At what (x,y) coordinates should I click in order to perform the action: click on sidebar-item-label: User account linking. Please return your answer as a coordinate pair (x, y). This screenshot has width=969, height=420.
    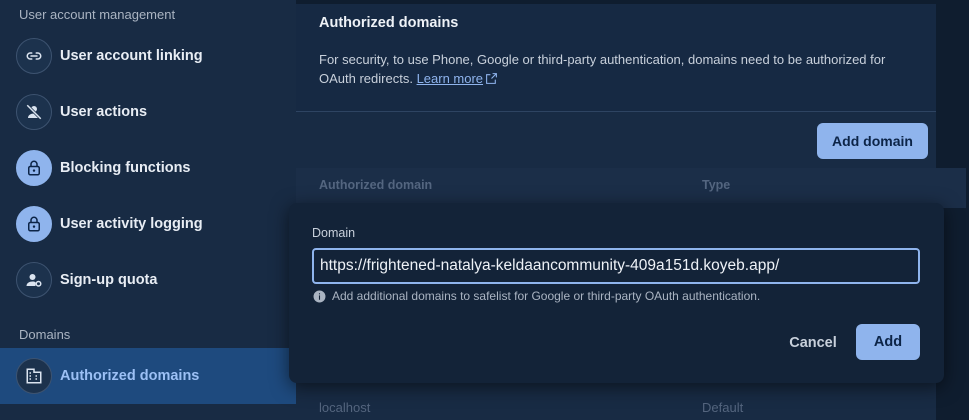
    Looking at the image, I should click on (131, 56).